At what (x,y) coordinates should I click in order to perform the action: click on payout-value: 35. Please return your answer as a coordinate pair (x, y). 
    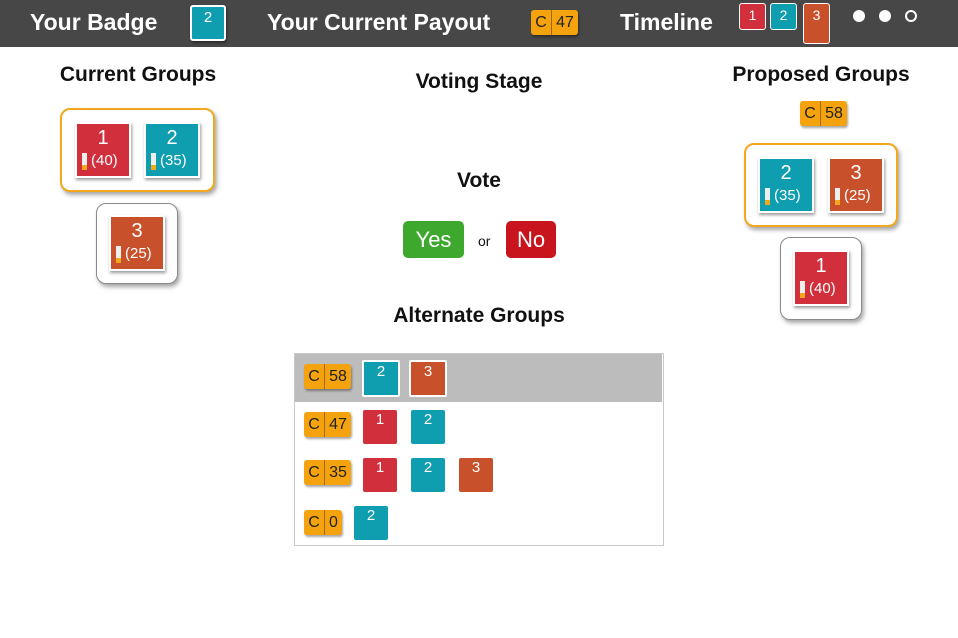
    Looking at the image, I should click on (338, 472).